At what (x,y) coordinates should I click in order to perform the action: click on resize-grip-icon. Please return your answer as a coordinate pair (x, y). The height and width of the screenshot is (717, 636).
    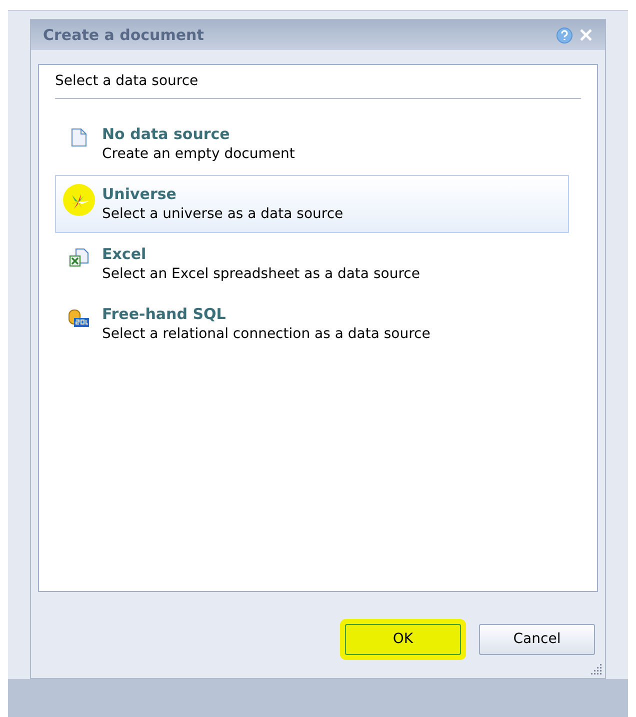
    Looking at the image, I should click on (596, 669).